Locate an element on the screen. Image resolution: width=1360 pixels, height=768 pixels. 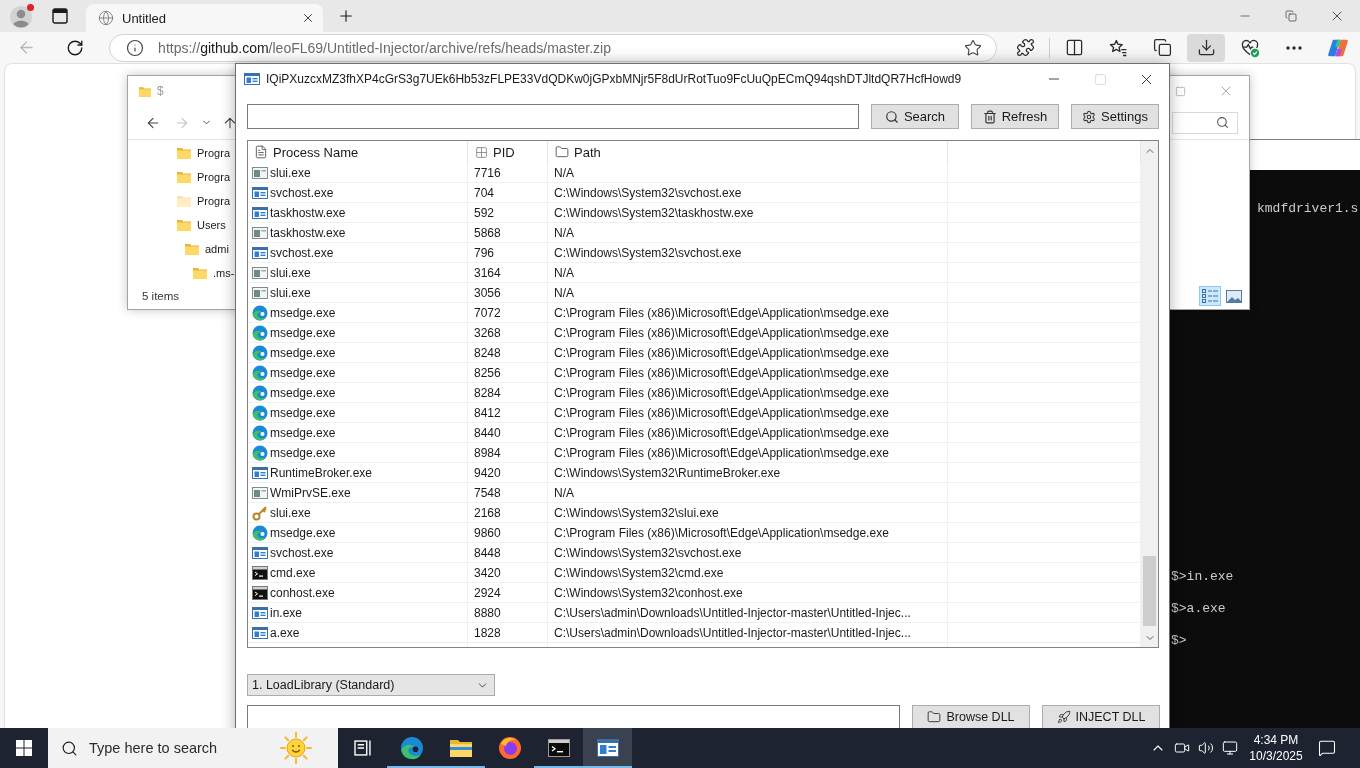
process-id: 9420 is located at coordinates (487, 472).